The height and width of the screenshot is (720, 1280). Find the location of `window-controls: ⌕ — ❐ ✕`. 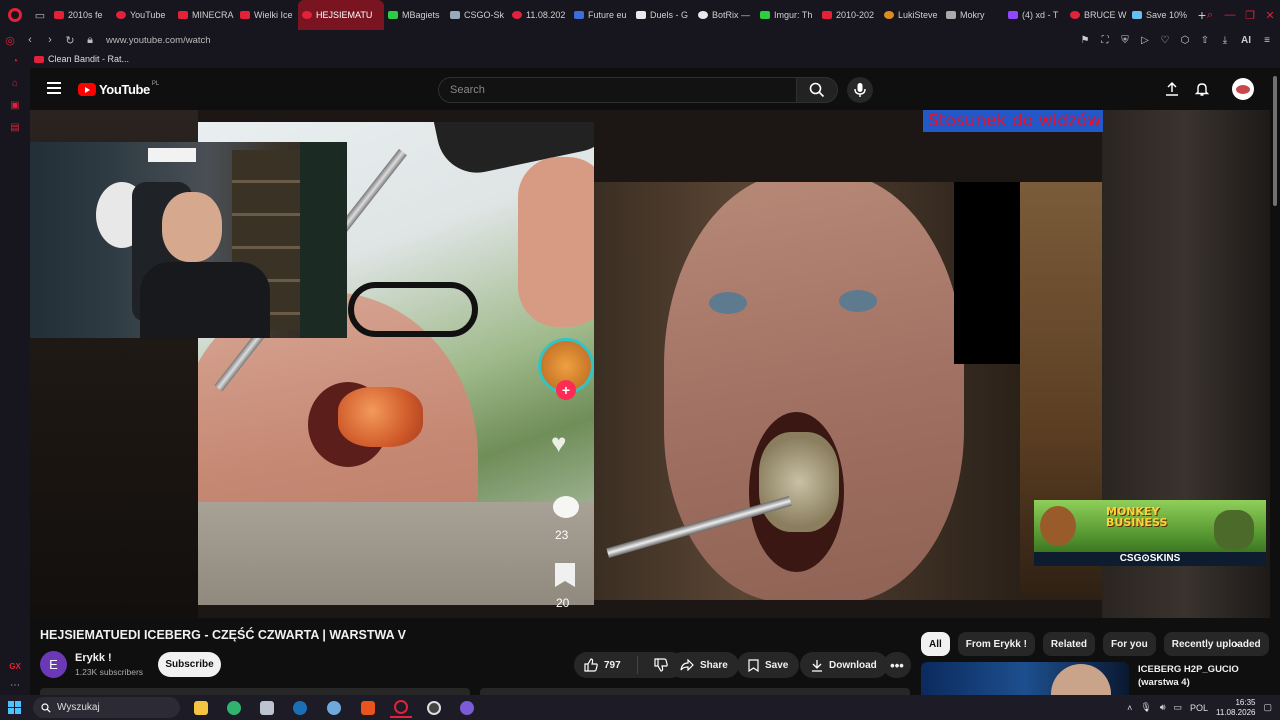

window-controls: ⌕ — ❐ ✕ is located at coordinates (1240, 15).